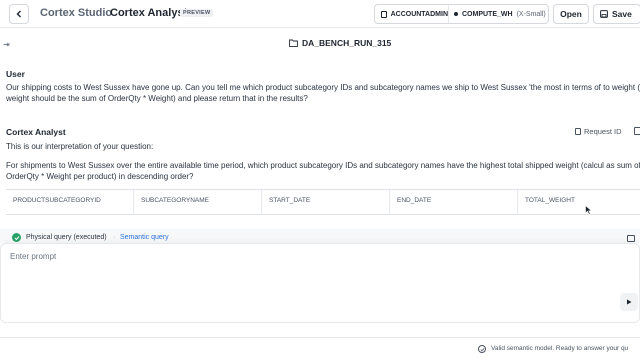 The height and width of the screenshot is (360, 640). Describe the element at coordinates (419, 14) in the screenshot. I see `role-label: ACCOUNTADMIN` at that location.